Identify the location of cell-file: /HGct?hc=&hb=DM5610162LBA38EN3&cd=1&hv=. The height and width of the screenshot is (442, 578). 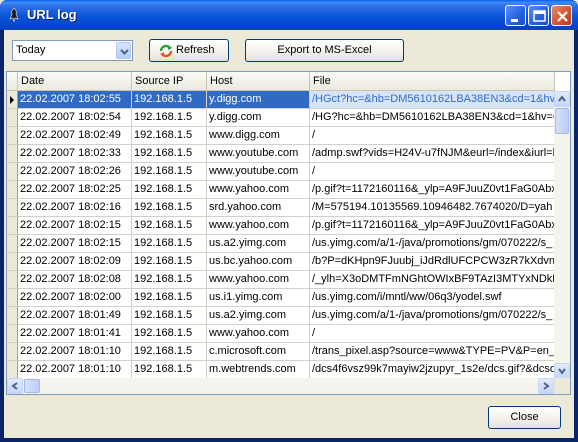
(432, 100).